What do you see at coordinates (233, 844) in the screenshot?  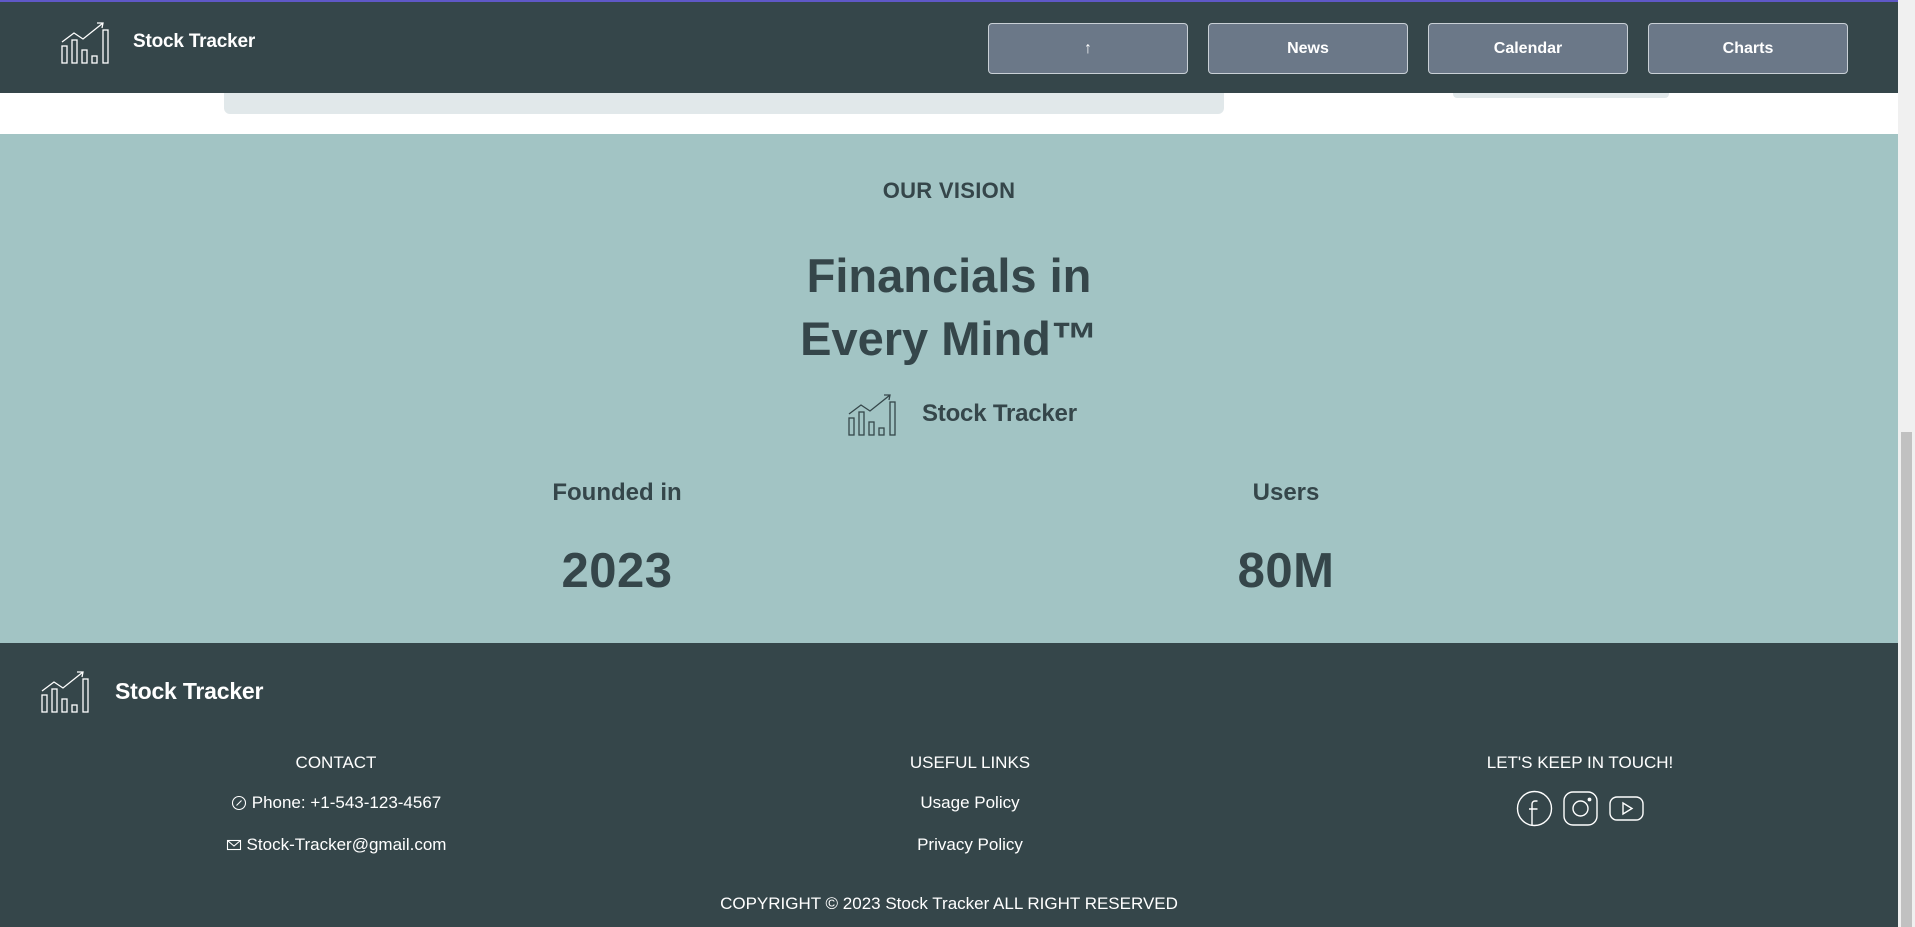 I see `mail-icon` at bounding box center [233, 844].